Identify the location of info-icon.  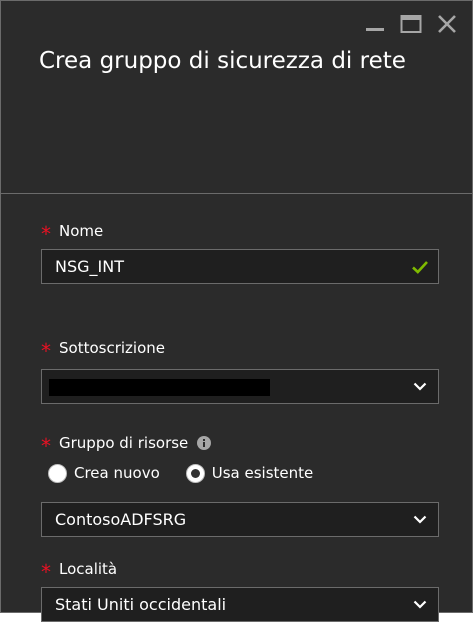
(204, 443).